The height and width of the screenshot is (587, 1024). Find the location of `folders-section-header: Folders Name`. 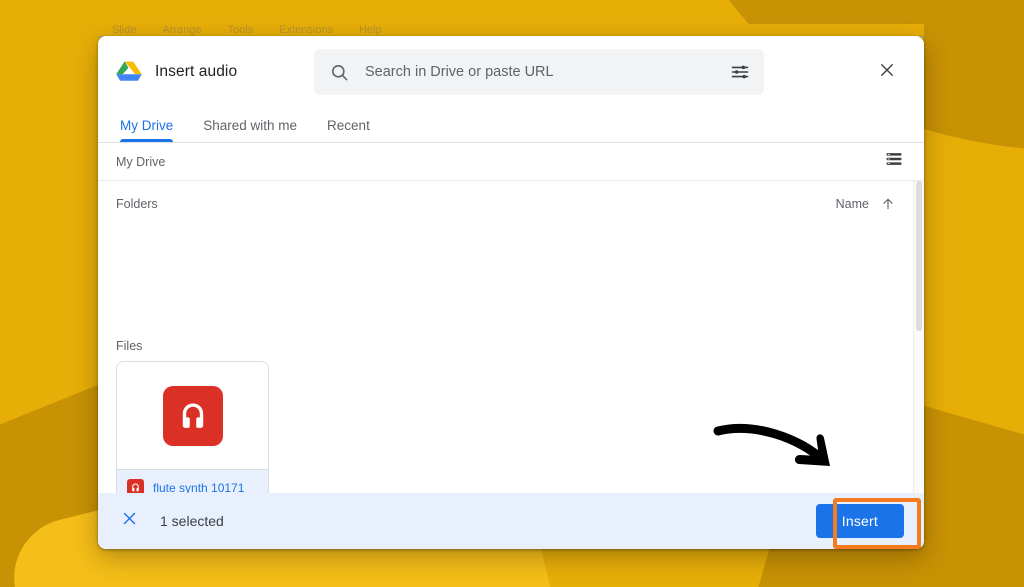

folders-section-header: Folders Name is located at coordinates (505, 196).